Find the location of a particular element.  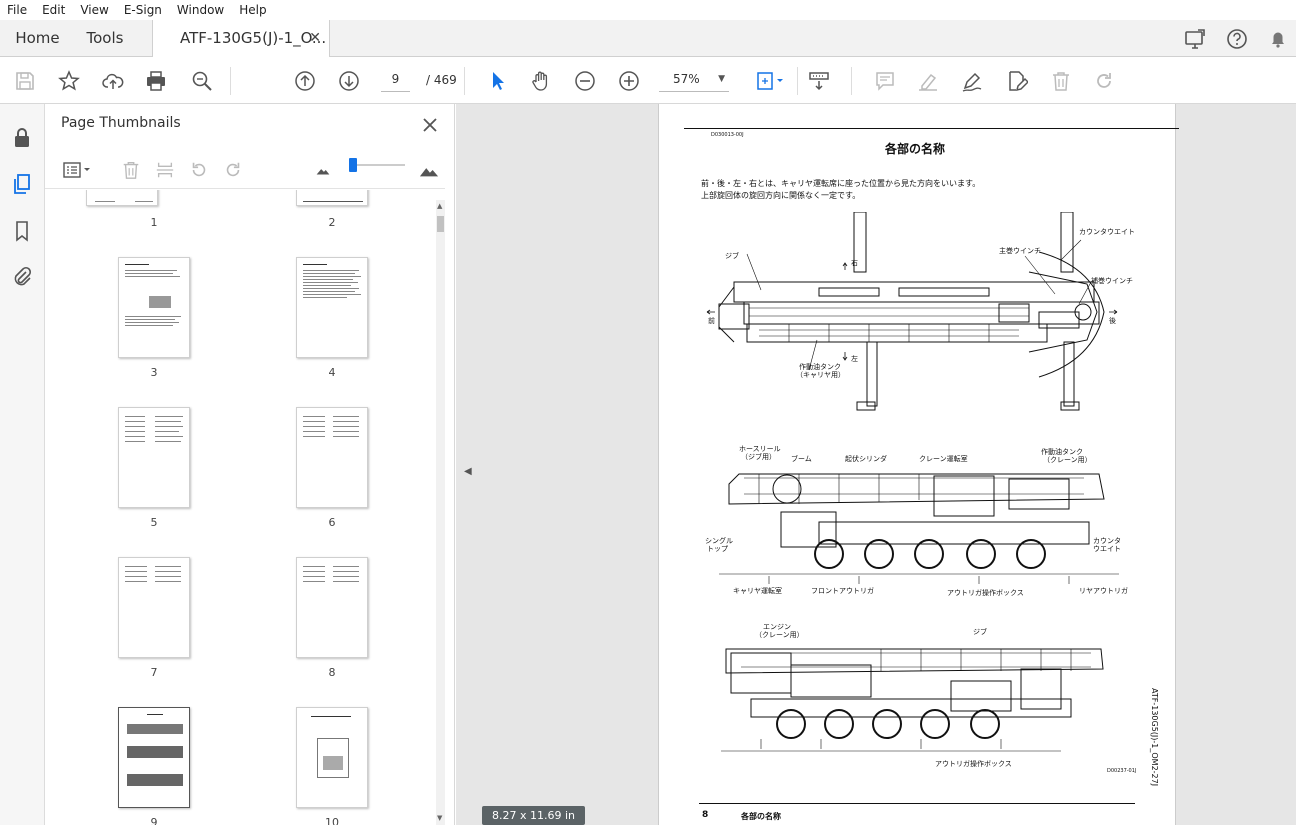

shrink-thumbnails-icon is located at coordinates (323, 170).